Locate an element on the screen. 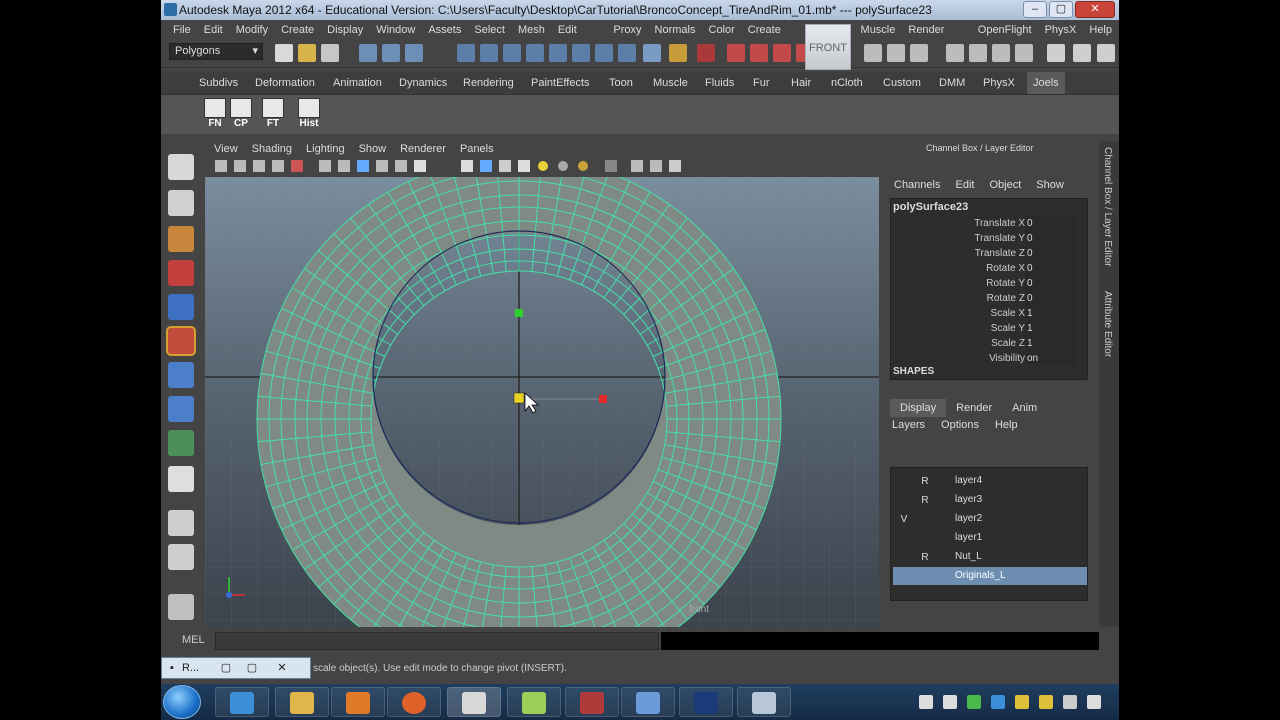 This screenshot has height=720, width=1280. channel-box-menu-show: Show is located at coordinates (1053, 185).